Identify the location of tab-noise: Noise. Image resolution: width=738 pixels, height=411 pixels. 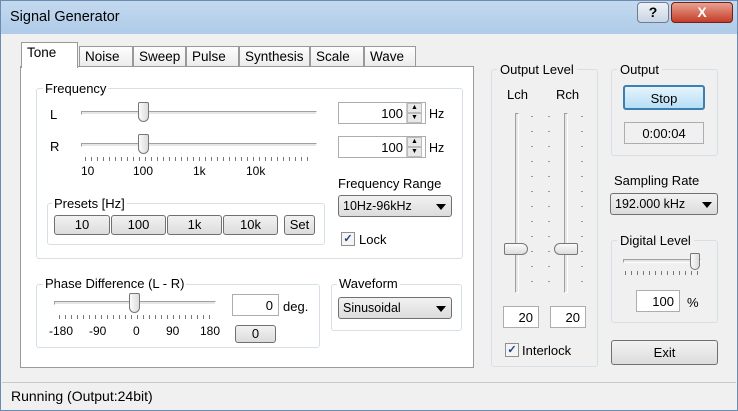
(106, 56).